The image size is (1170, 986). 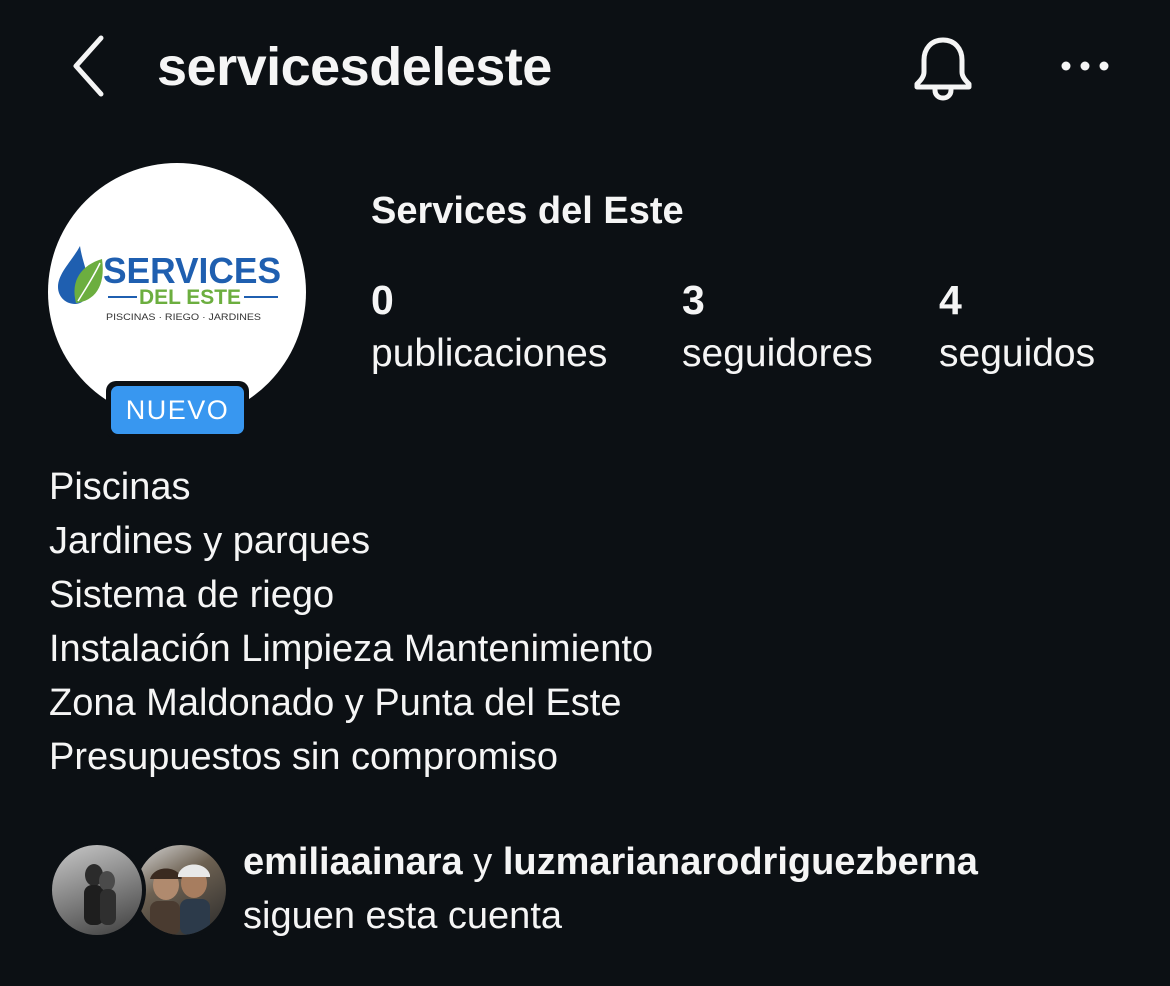 I want to click on more-options-button, so click(x=1085, y=66).